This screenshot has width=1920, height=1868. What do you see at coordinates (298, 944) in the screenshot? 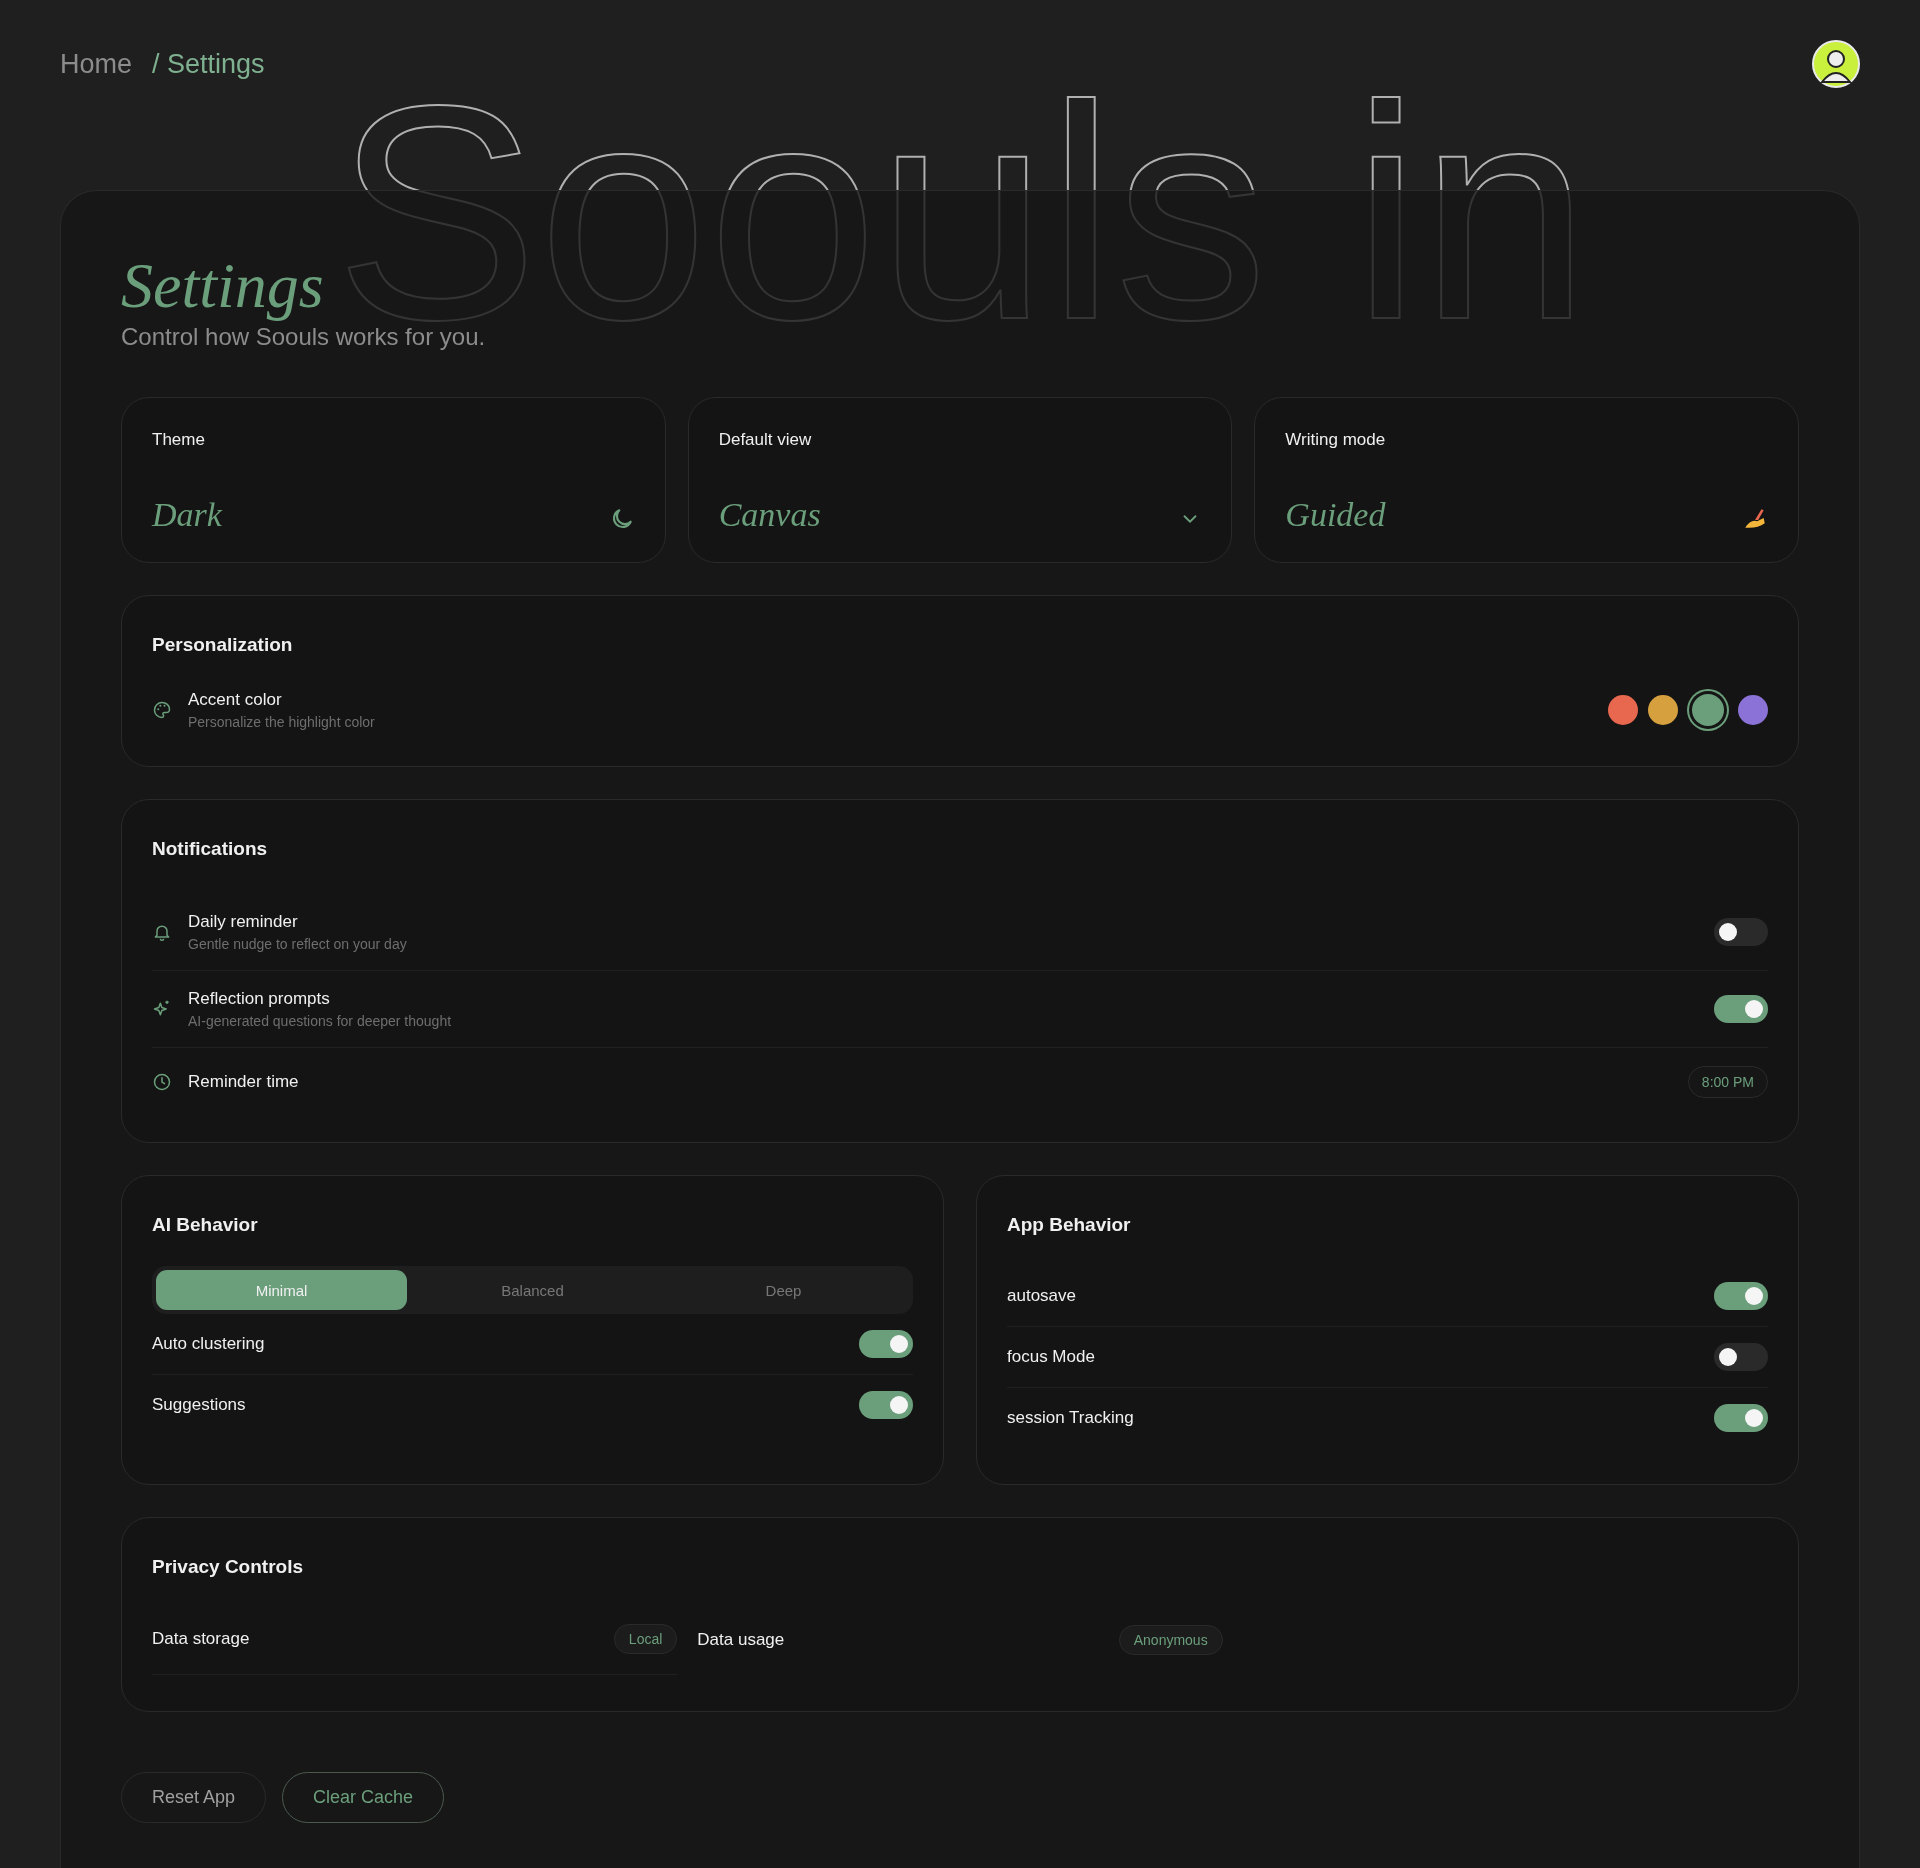
I see `setting-description: Gentle nudge to reflect on your day` at bounding box center [298, 944].